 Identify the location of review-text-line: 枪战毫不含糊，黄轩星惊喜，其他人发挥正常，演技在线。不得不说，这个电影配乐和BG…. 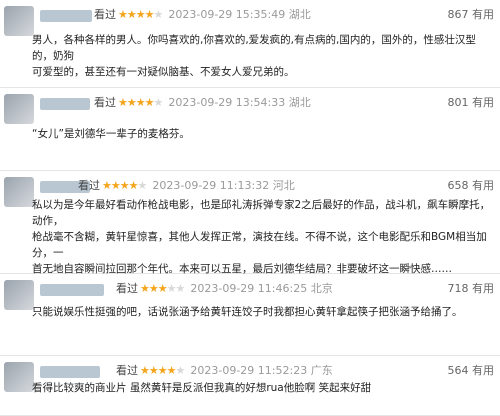
(259, 245).